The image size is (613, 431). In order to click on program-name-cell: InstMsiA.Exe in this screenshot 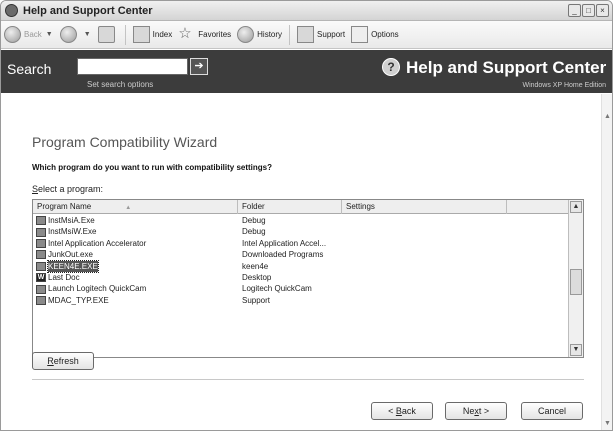, I will do `click(136, 220)`.